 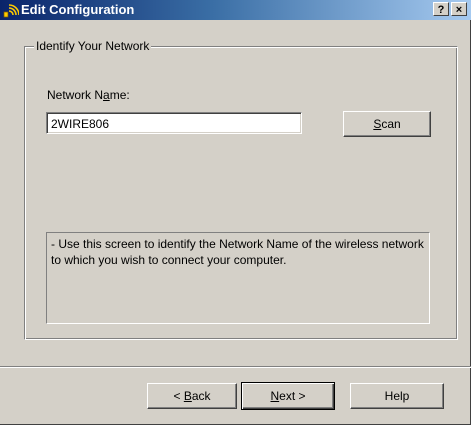 I want to click on network-name-label-start: Network N, so click(x=75, y=95).